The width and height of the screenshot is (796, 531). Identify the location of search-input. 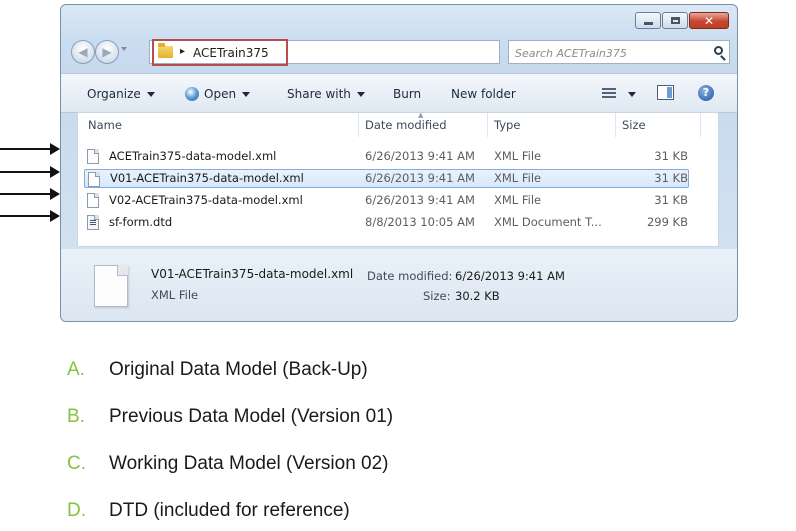
(607, 53).